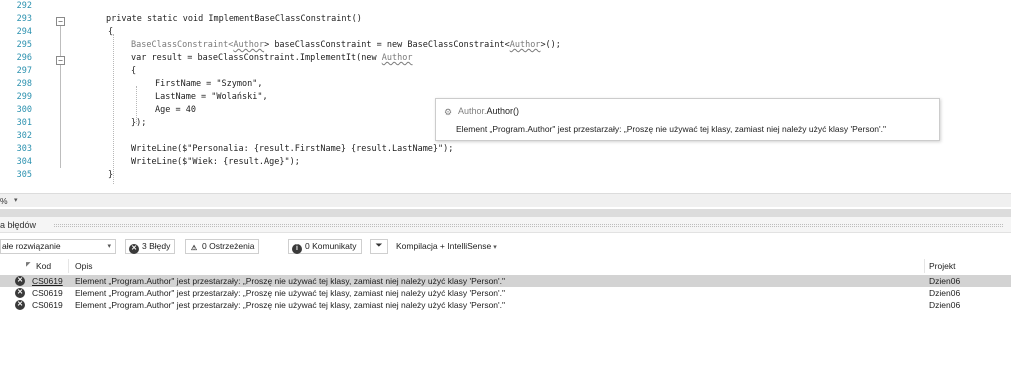 This screenshot has height=365, width=1011. I want to click on line-number: 296, so click(24, 58).